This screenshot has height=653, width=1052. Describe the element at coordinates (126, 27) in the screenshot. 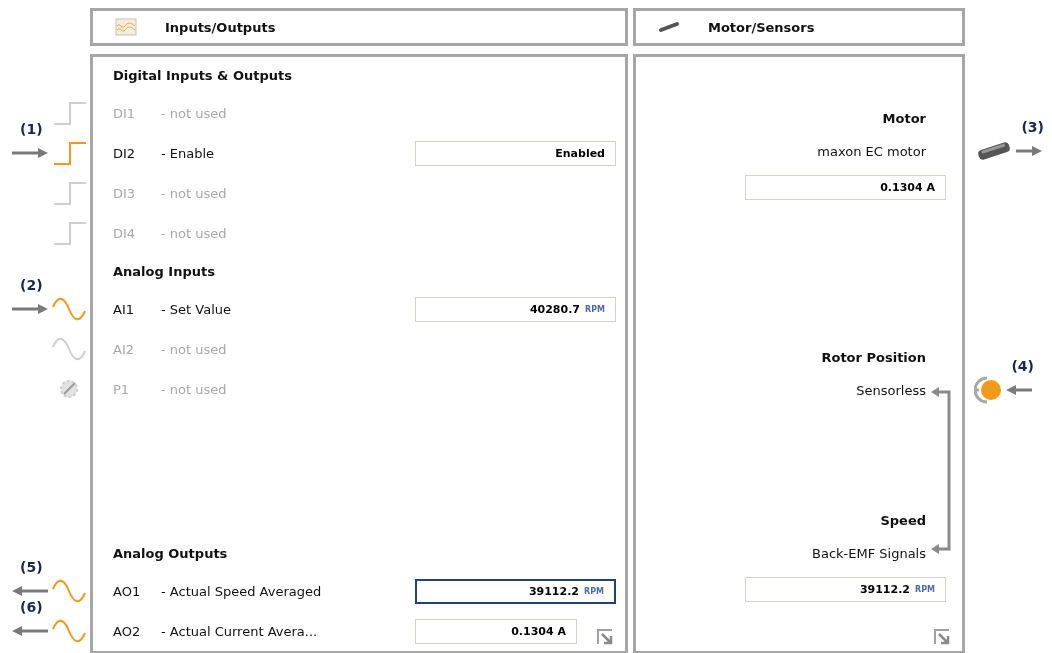

I see `scope-icon` at that location.